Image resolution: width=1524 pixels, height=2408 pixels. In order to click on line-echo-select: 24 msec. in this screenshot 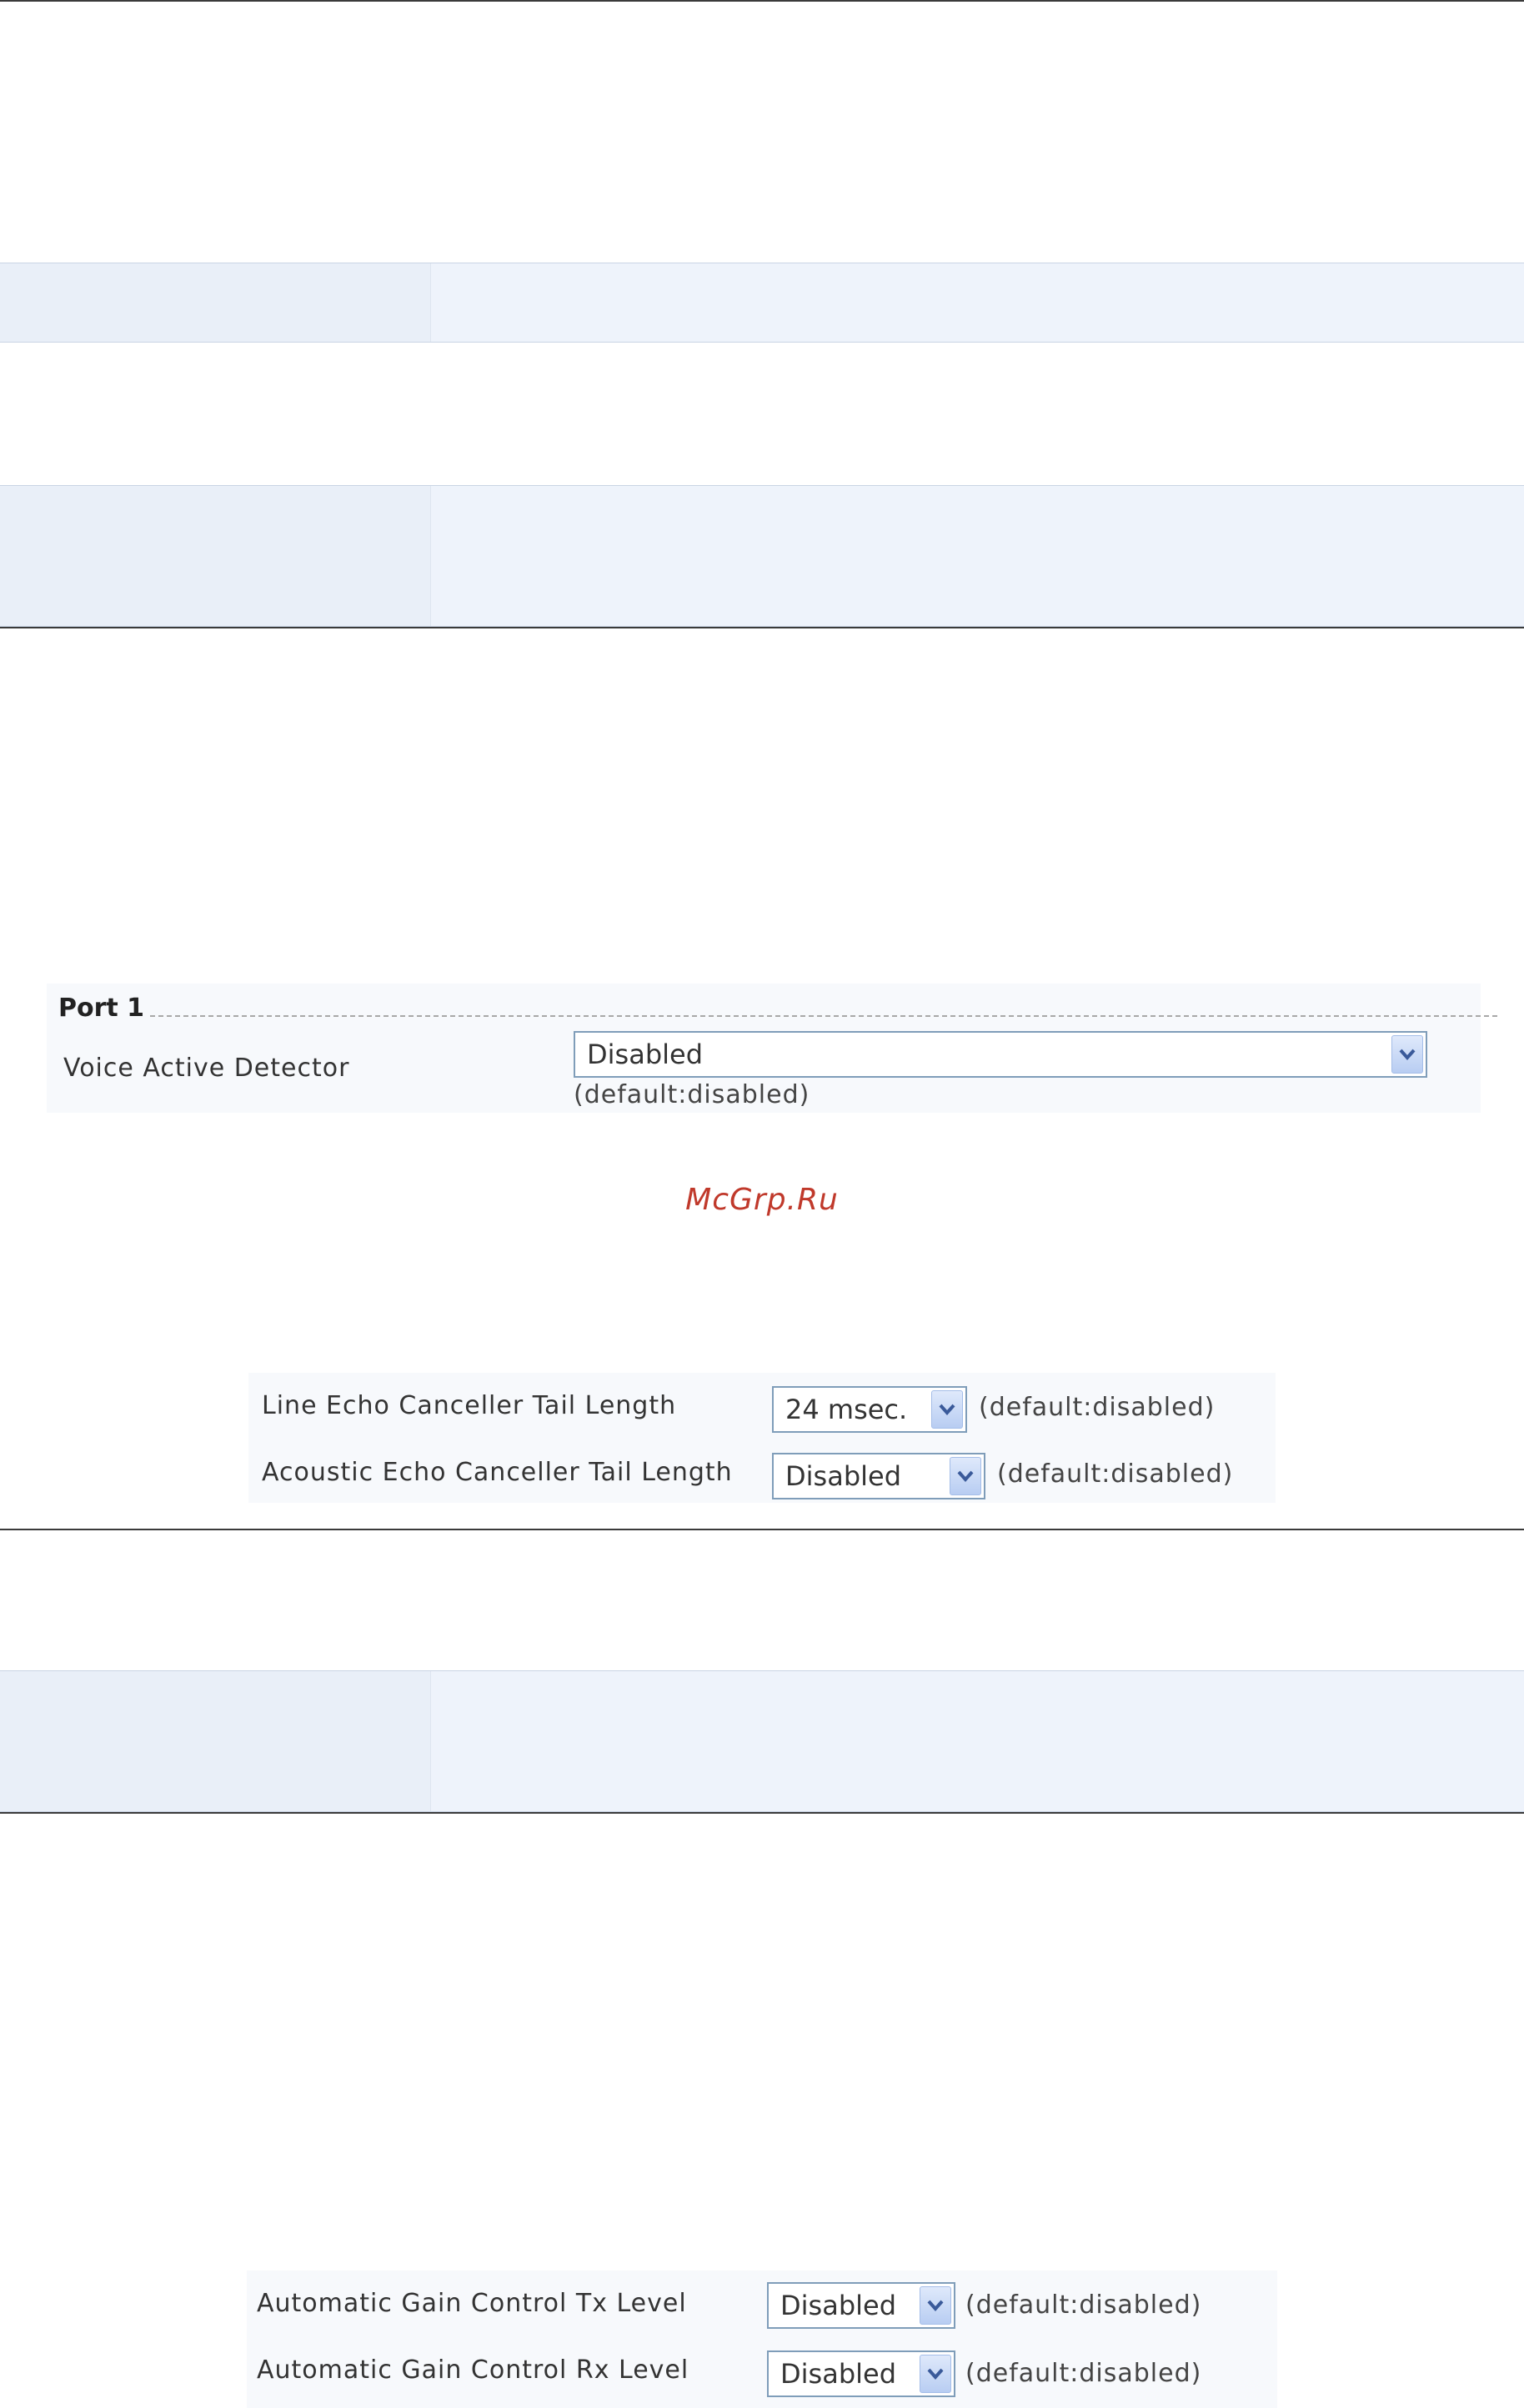, I will do `click(869, 1409)`.